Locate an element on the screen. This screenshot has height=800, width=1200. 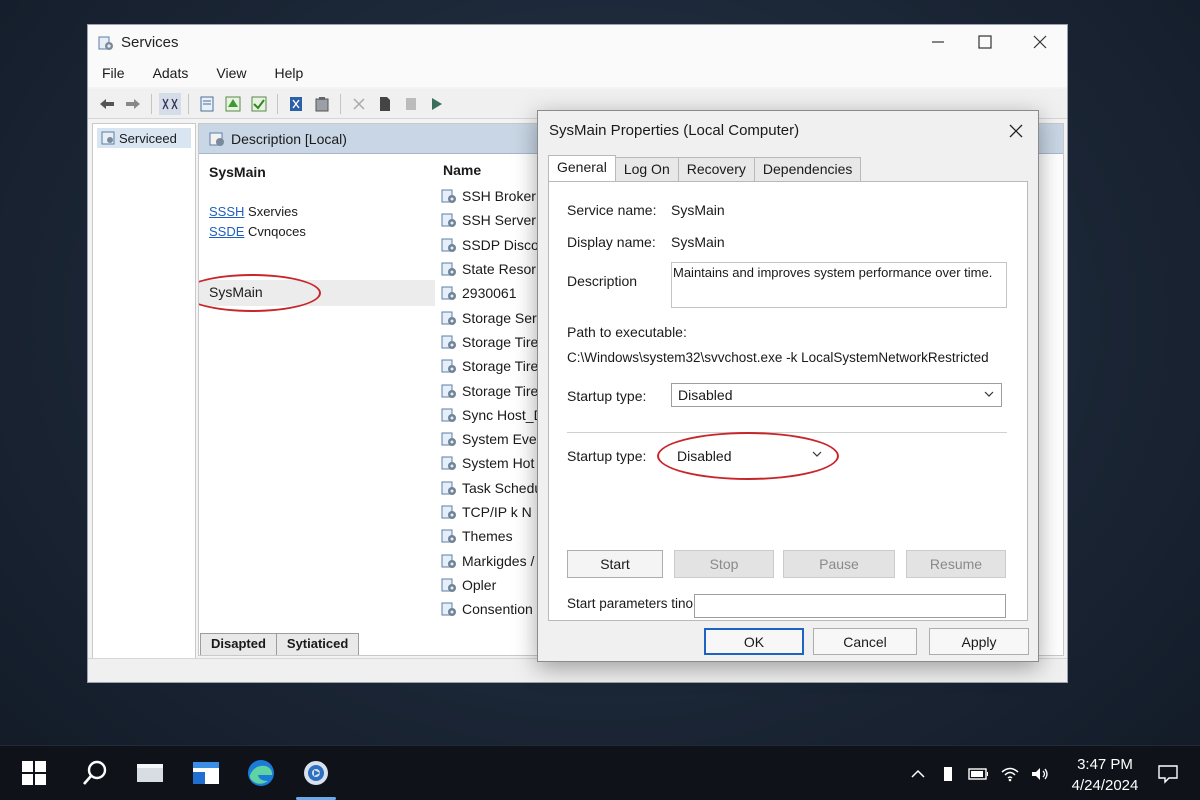
up-arrow-icon is located at coordinates (233, 103).